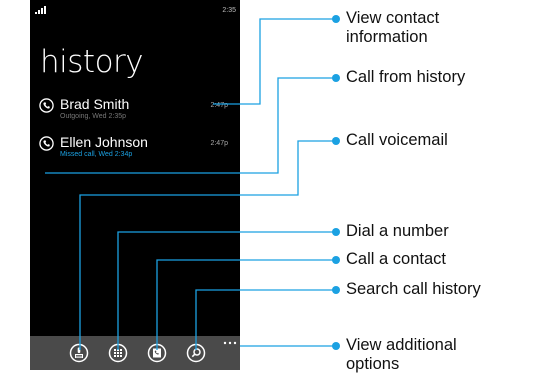  Describe the element at coordinates (393, 18) in the screenshot. I see `callout-label: View contact` at that location.